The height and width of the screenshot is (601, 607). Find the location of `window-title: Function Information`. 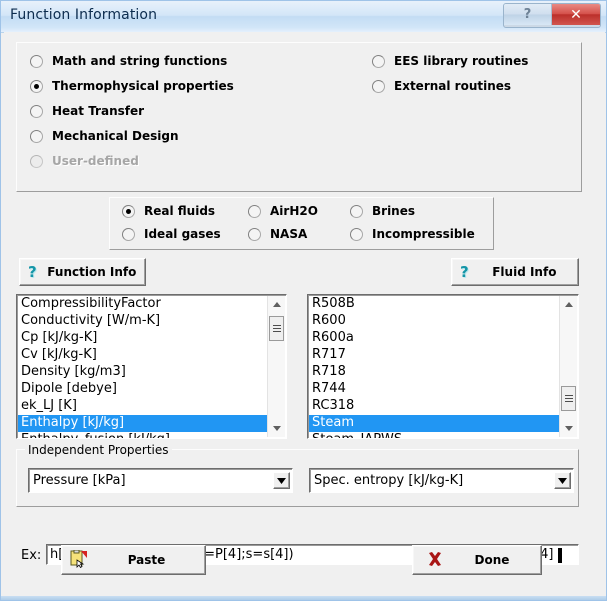

window-title: Function Information is located at coordinates (84, 15).